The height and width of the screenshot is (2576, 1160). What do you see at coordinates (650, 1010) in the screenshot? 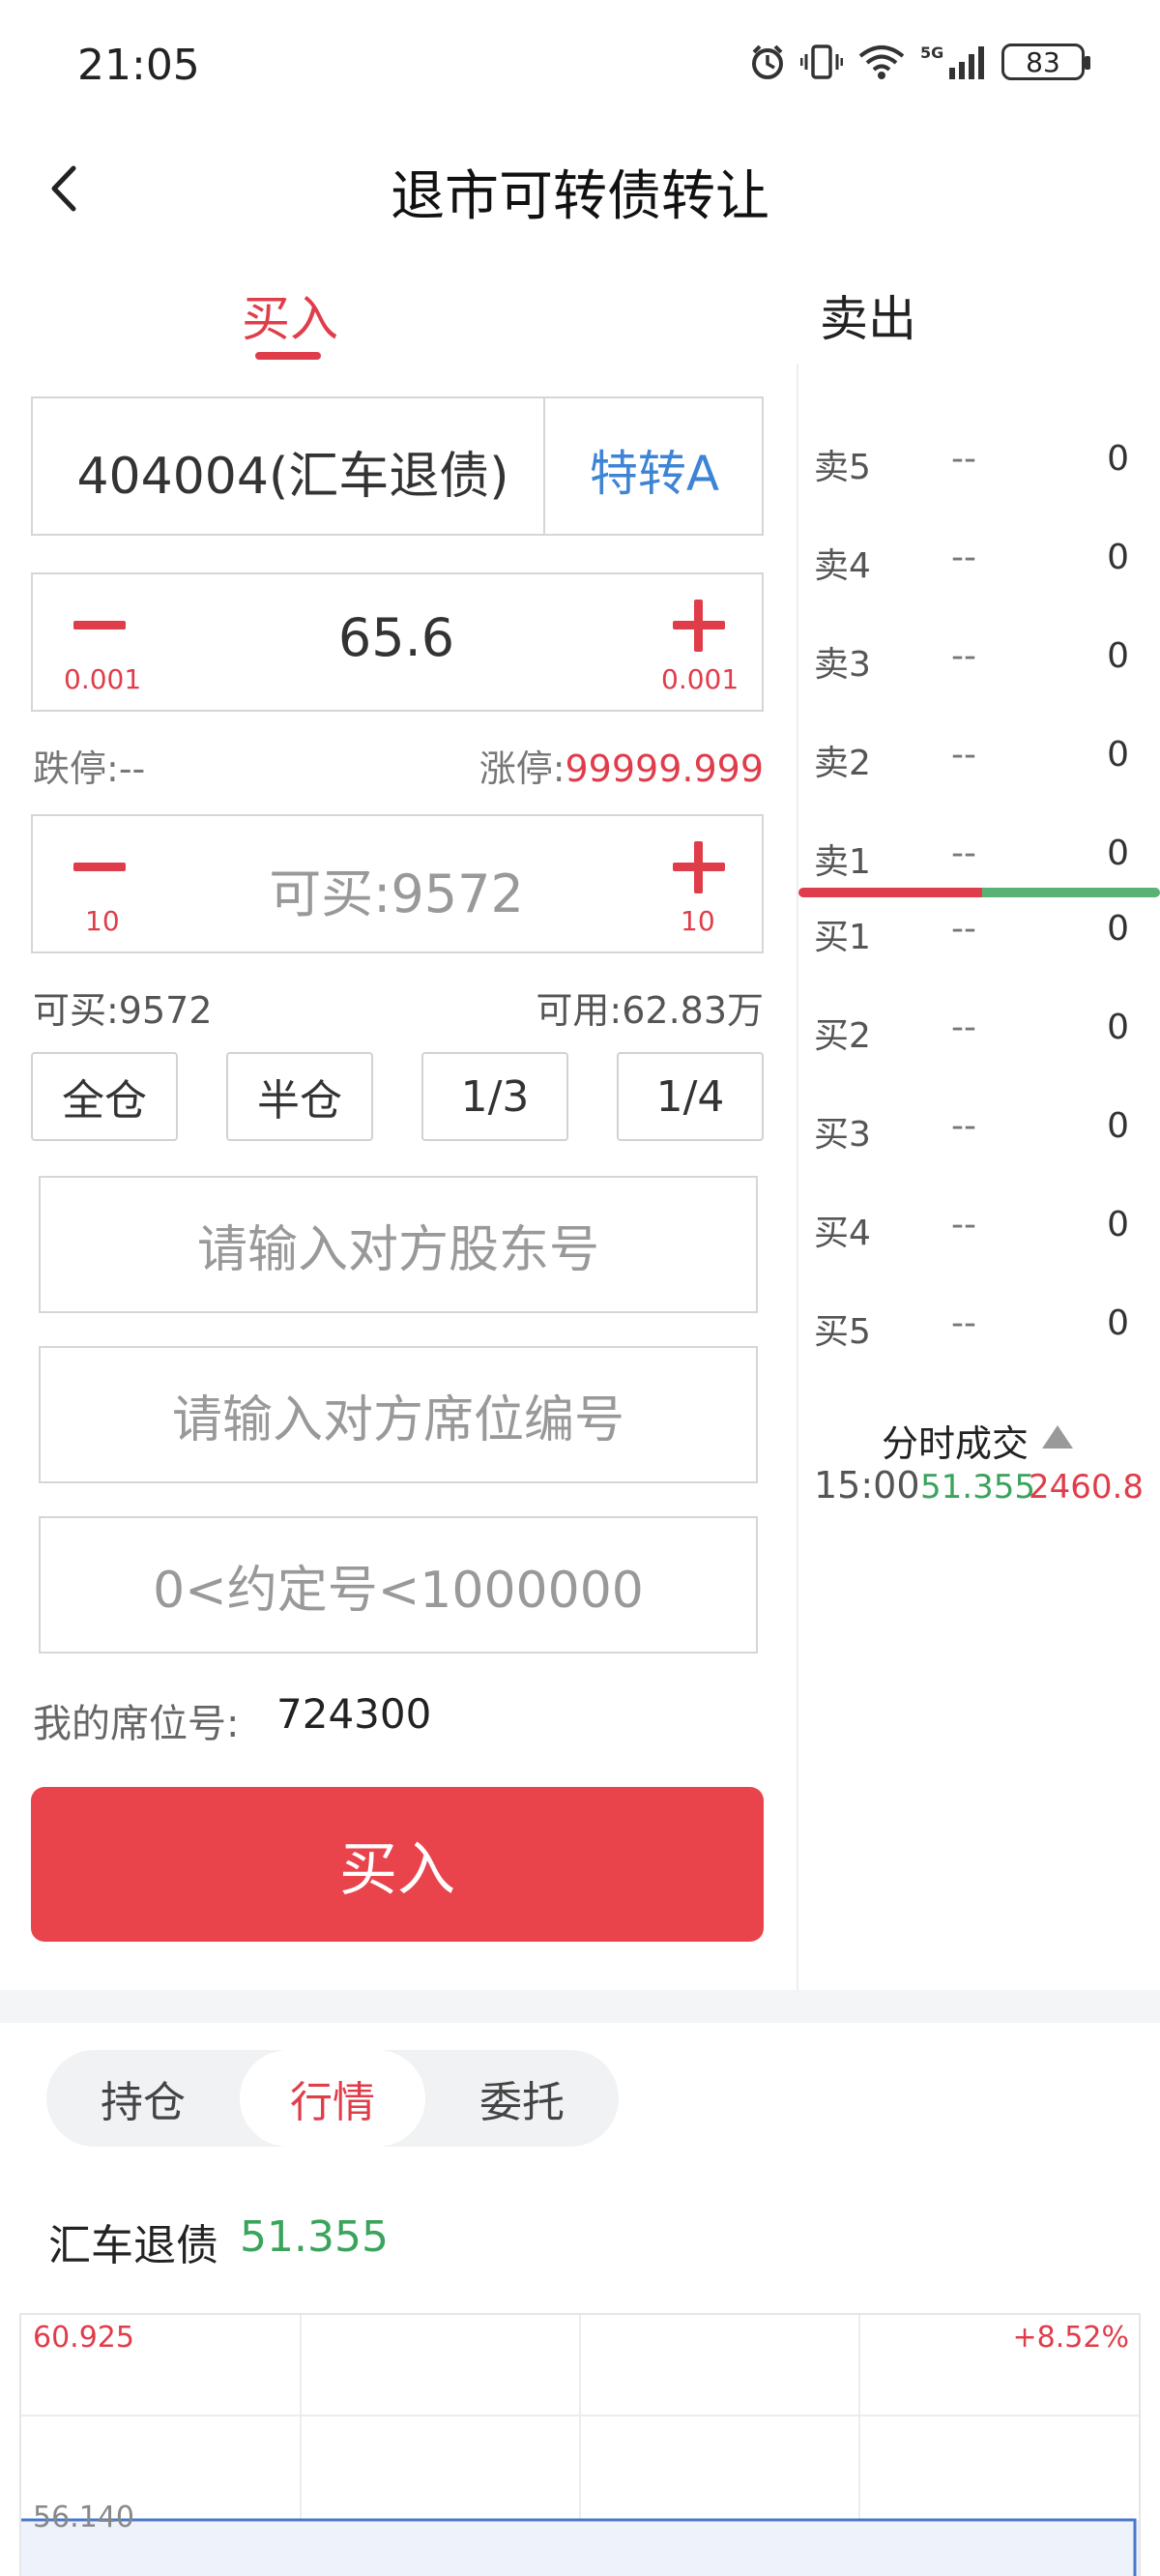
I see `available-funds: 可用:62.83万` at bounding box center [650, 1010].